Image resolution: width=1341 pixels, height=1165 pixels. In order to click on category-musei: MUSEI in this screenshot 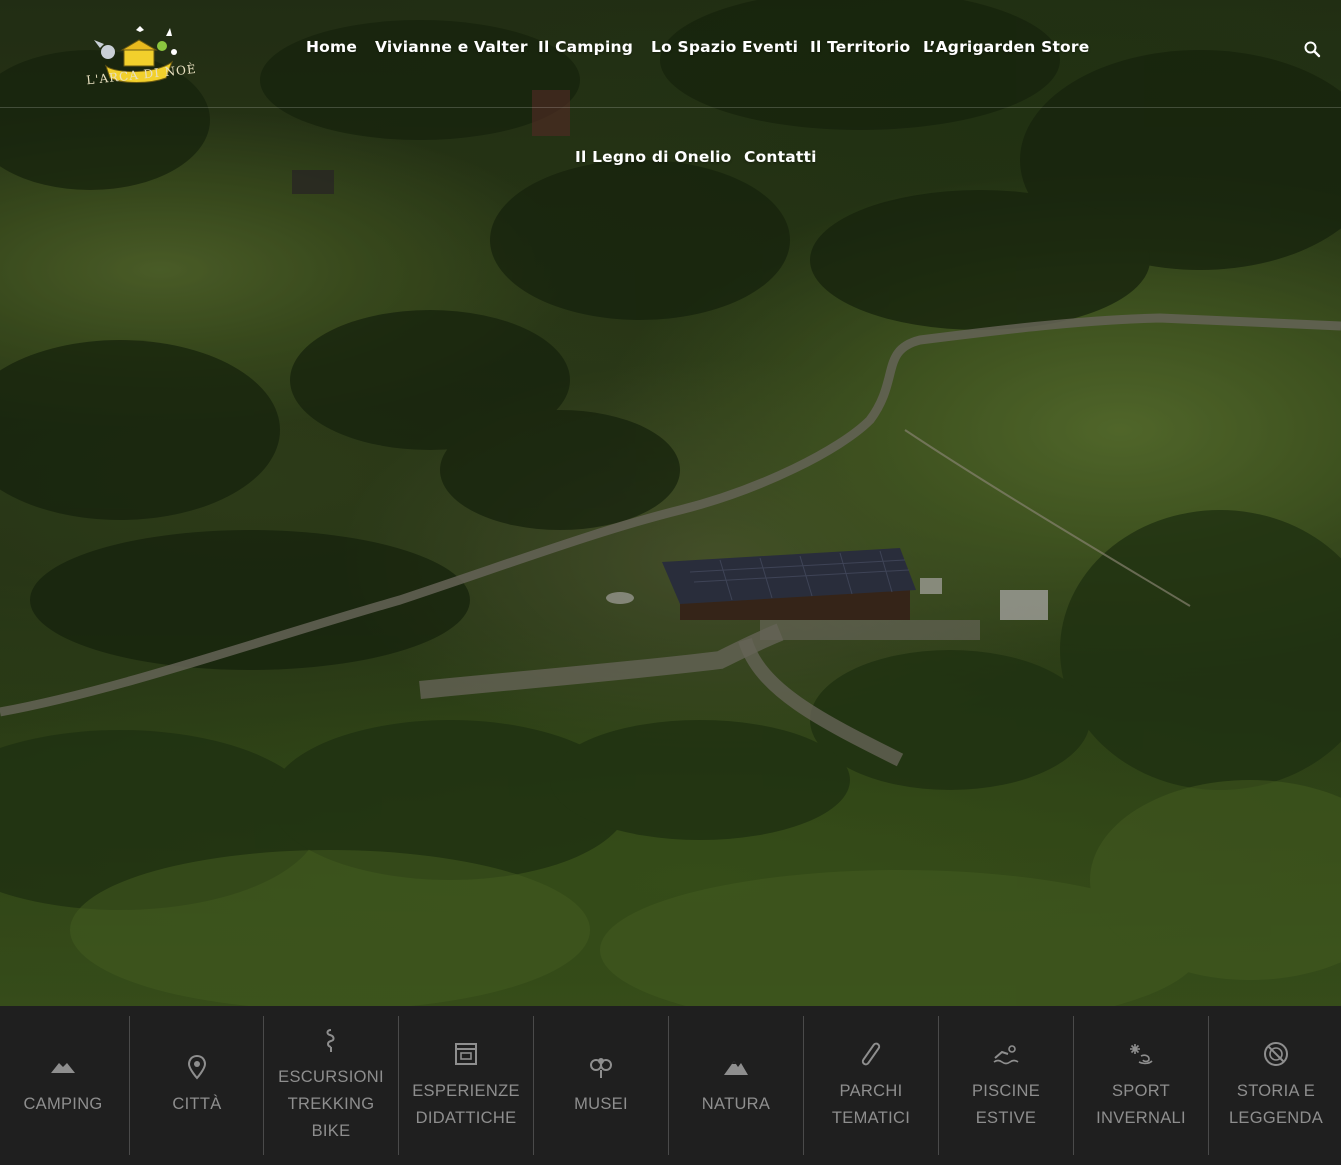, I will do `click(601, 1085)`.